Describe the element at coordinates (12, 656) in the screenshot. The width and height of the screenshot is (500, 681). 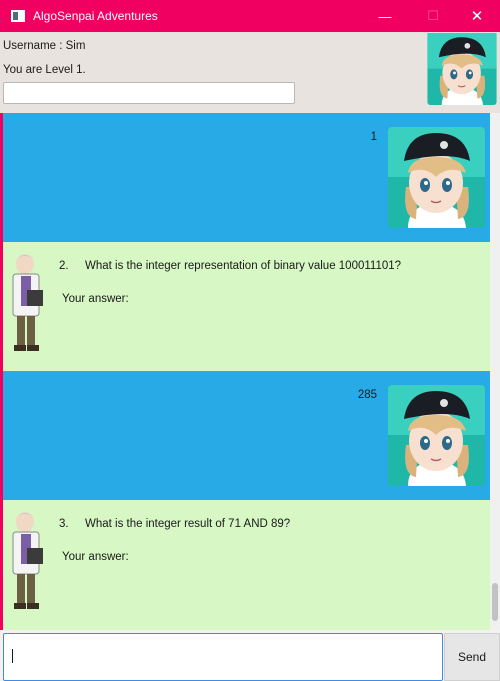
I see `text-caret` at that location.